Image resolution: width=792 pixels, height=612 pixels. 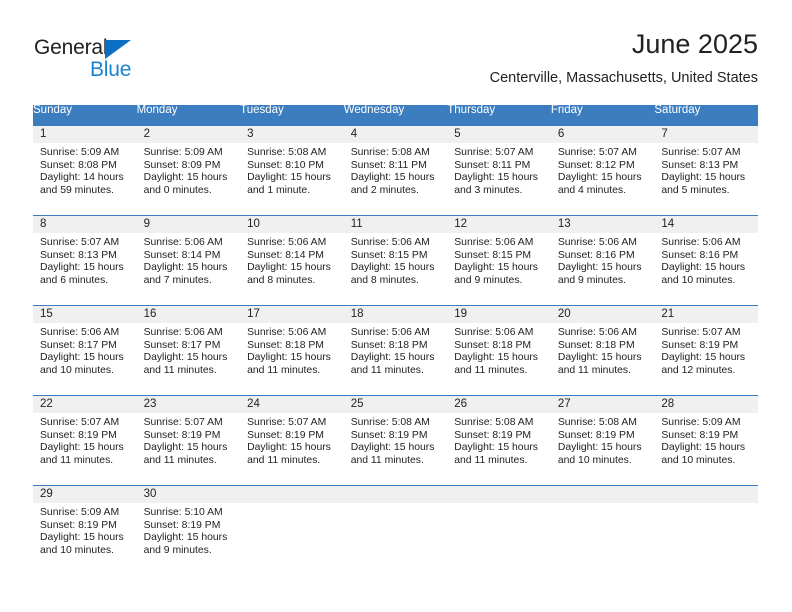 What do you see at coordinates (384, 280) in the screenshot?
I see `daylight-text-line2: and 8 minutes.` at bounding box center [384, 280].